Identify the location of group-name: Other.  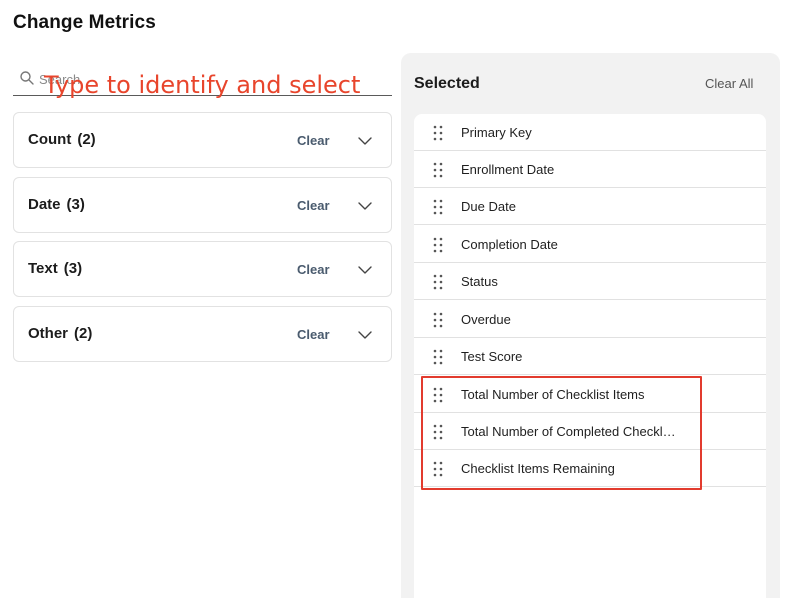
(48, 333).